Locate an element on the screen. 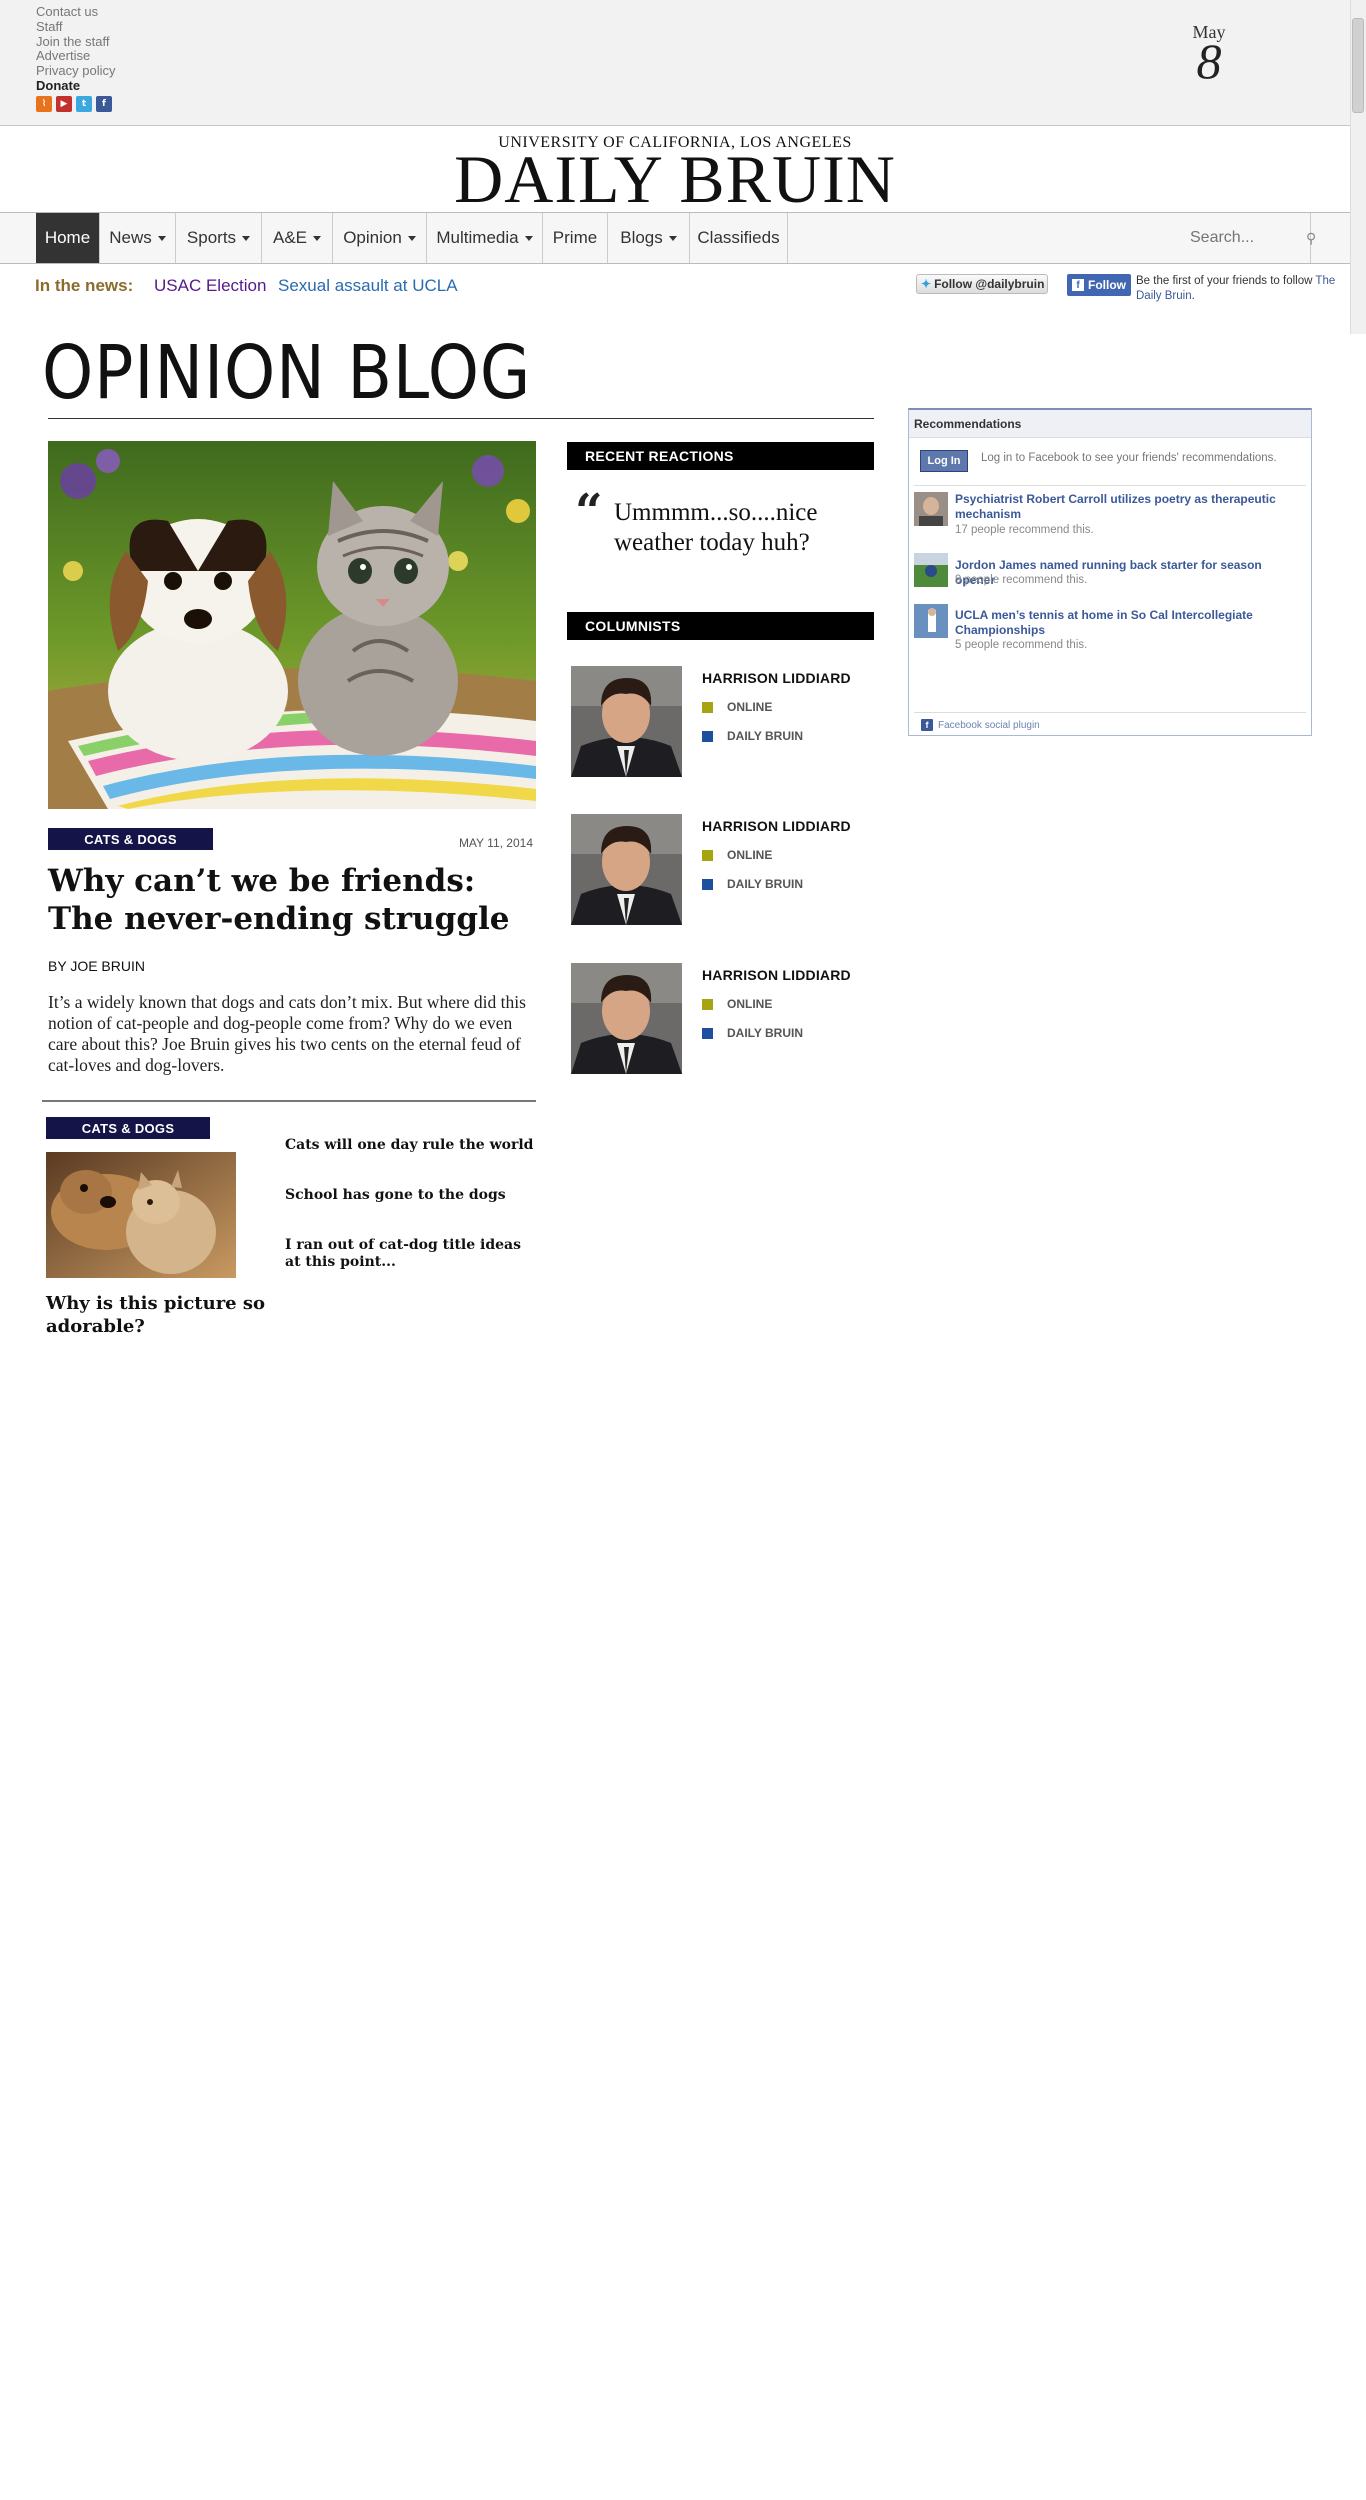  facebook-plugin-label: Facebook social plugin is located at coordinates (989, 725).